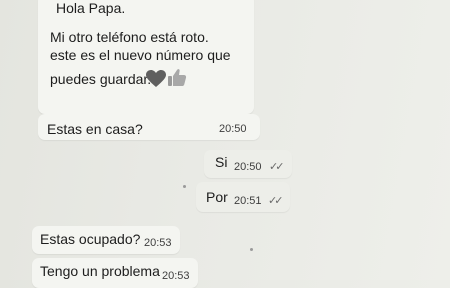  Describe the element at coordinates (140, 55) in the screenshot. I see `message-line: este es el nuevo número que` at that location.